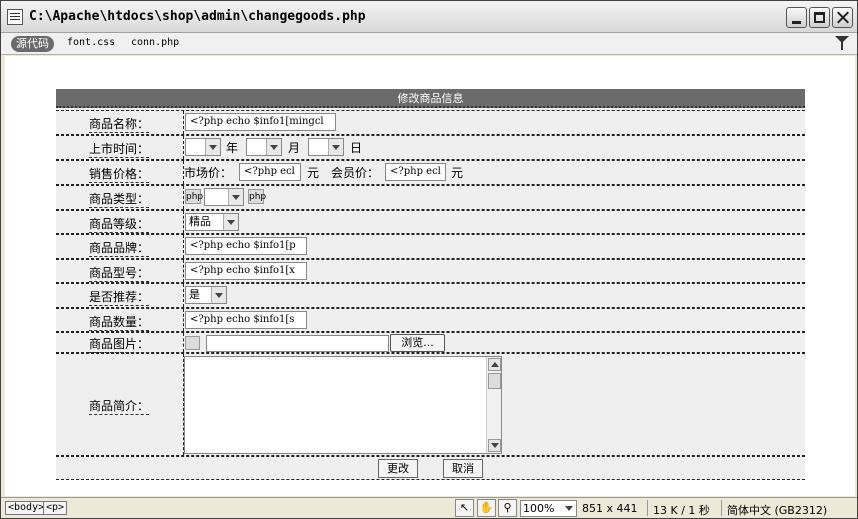 This screenshot has height=519, width=858. I want to click on goods-intro-textarea, so click(343, 405).